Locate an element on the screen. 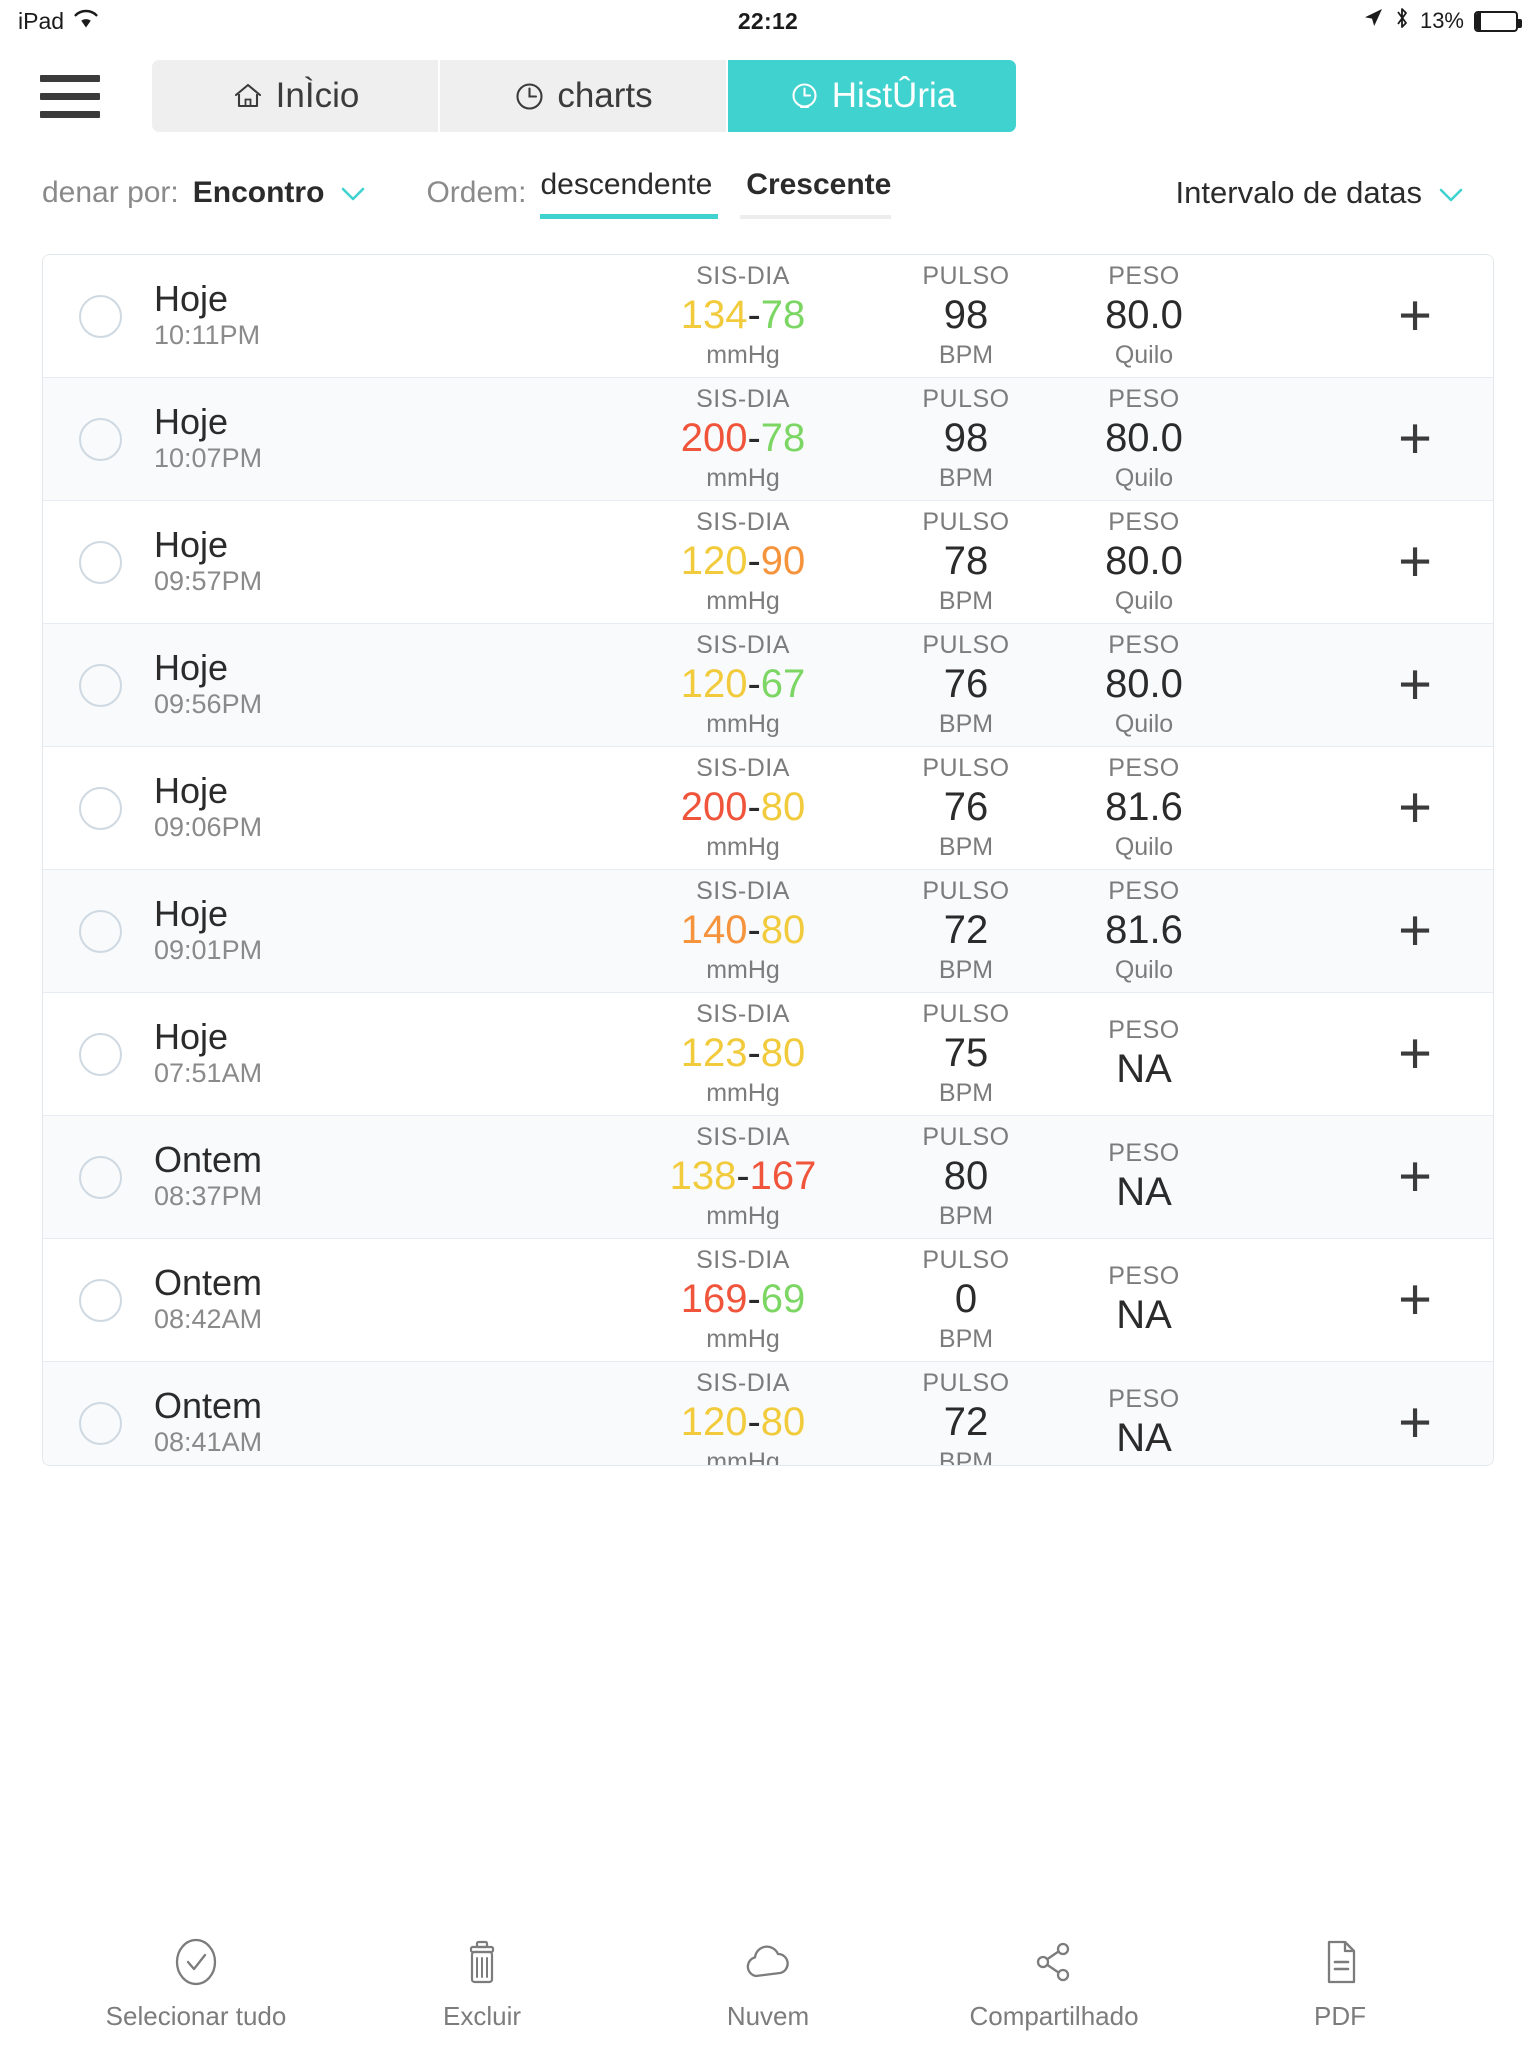 The width and height of the screenshot is (1536, 2048). record-time: 09:06PM is located at coordinates (208, 827).